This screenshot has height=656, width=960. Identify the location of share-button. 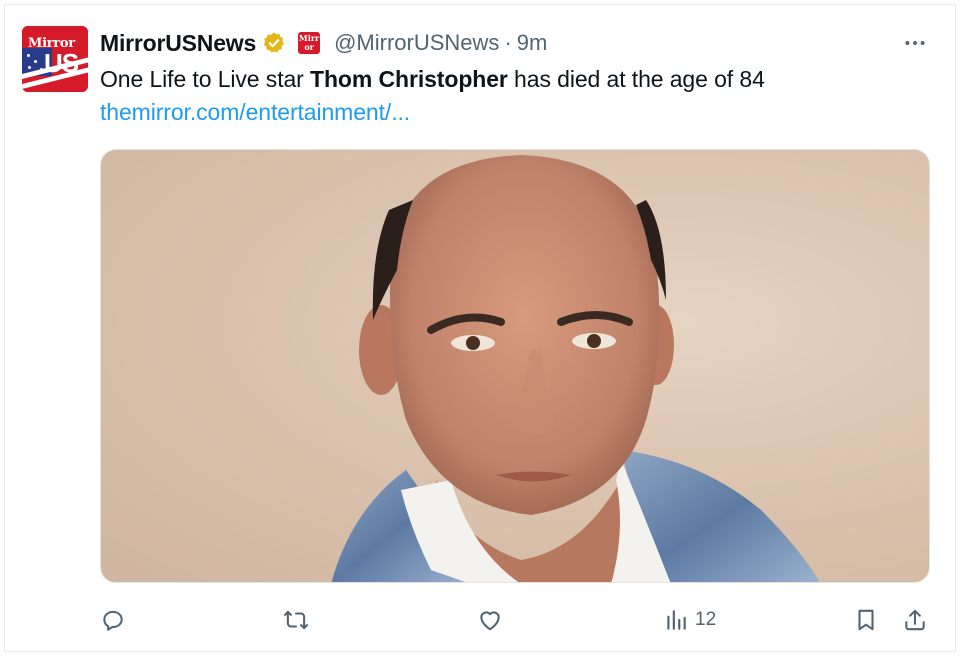
(915, 620).